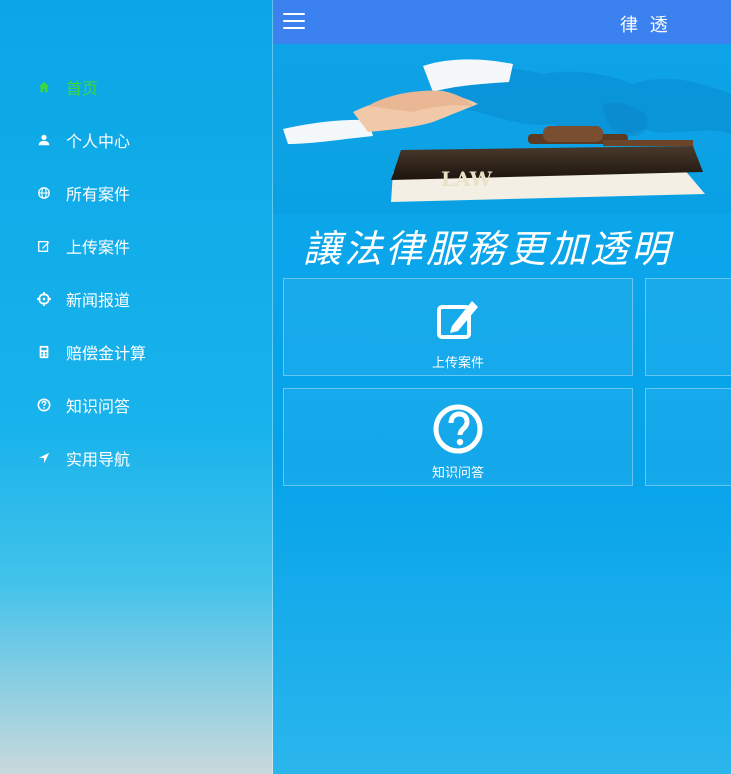 The image size is (731, 774). I want to click on sidebar-item-label: 所有案件, so click(98, 194).